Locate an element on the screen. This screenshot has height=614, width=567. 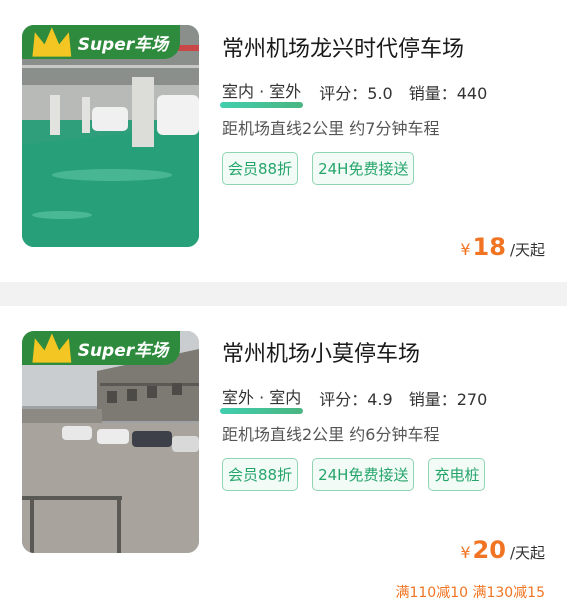
tag-list: 会员88折 24H免费接送 充电桩 is located at coordinates (372, 474).